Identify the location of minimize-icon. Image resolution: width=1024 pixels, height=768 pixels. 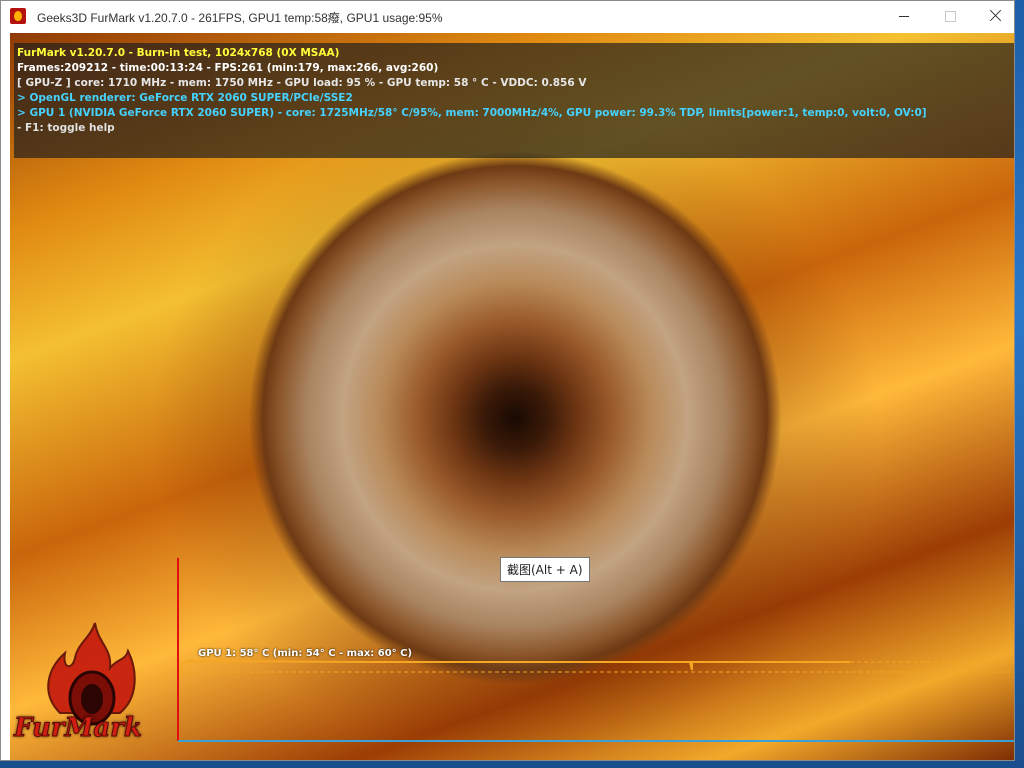
(904, 16).